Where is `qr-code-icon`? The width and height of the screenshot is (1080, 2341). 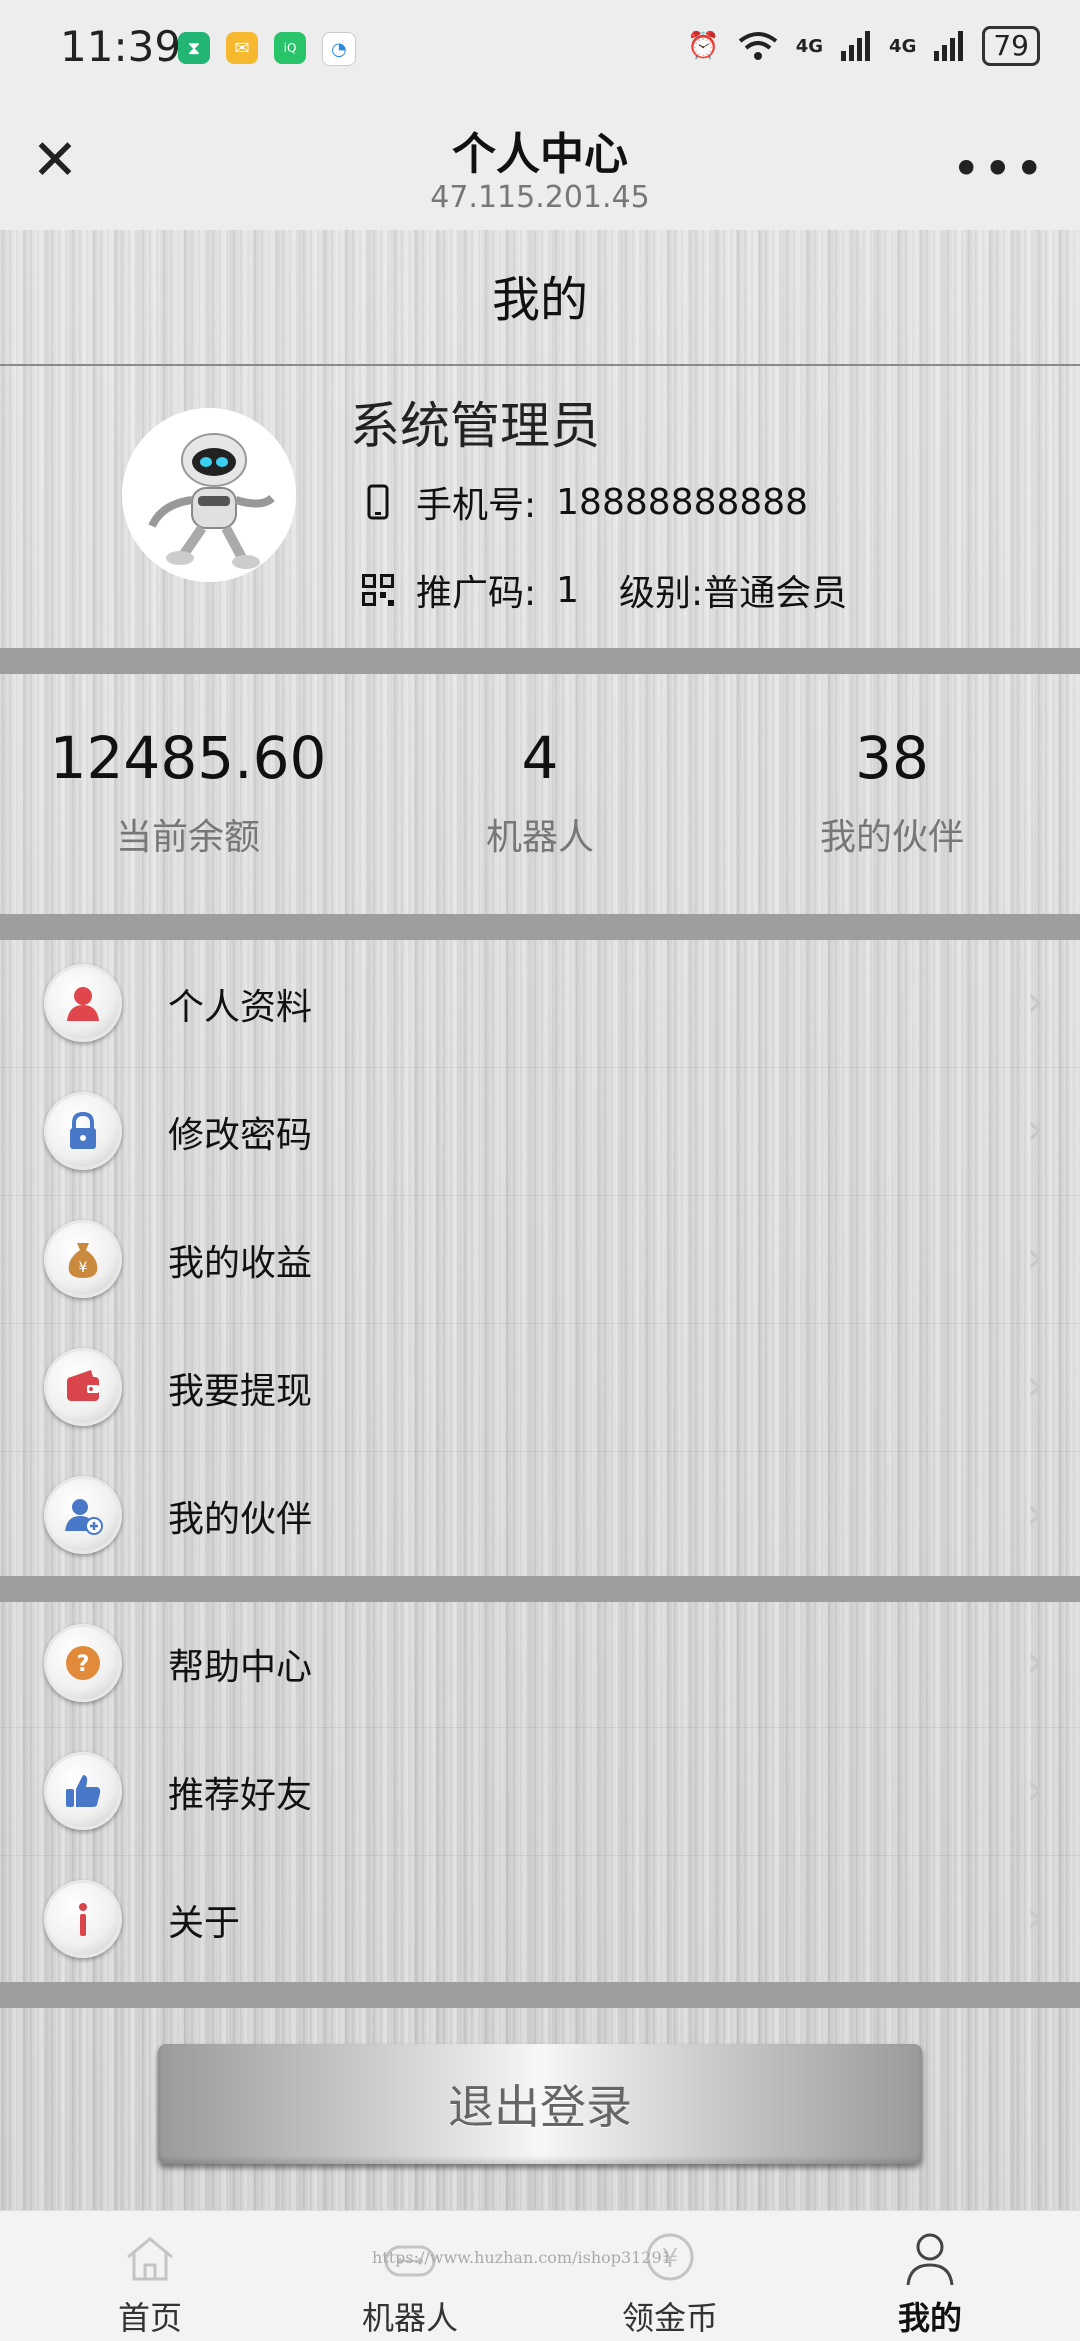
qr-code-icon is located at coordinates (378, 590).